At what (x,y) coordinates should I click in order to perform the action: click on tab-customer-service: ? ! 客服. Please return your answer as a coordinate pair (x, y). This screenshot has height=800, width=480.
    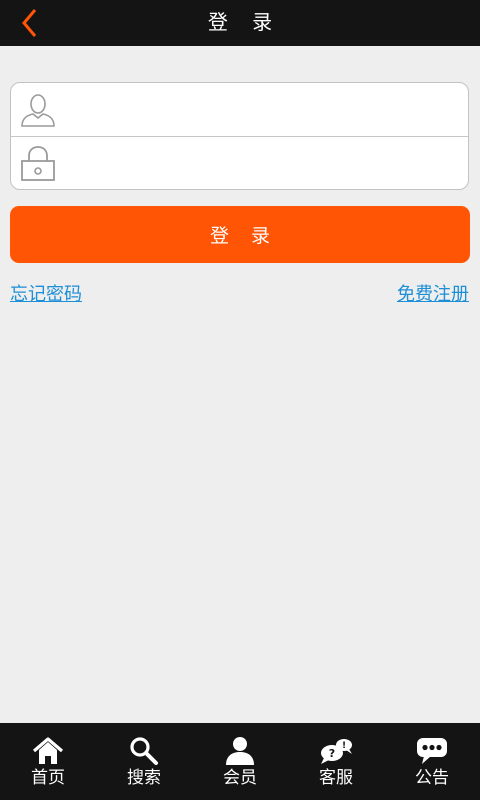
    Looking at the image, I should click on (336, 761).